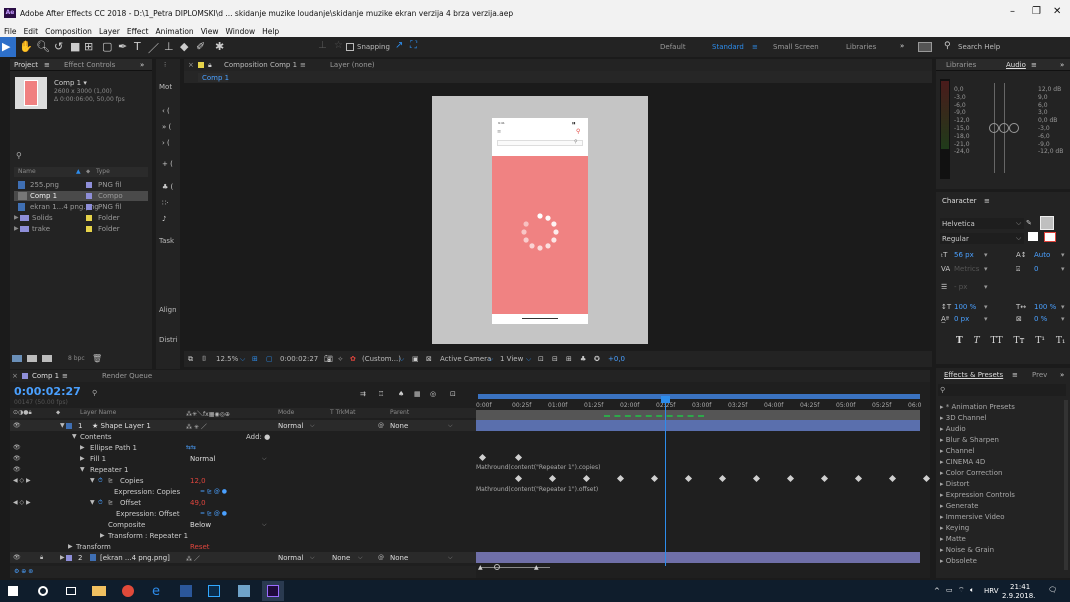  I want to click on add-icon: + (, so click(167, 164).